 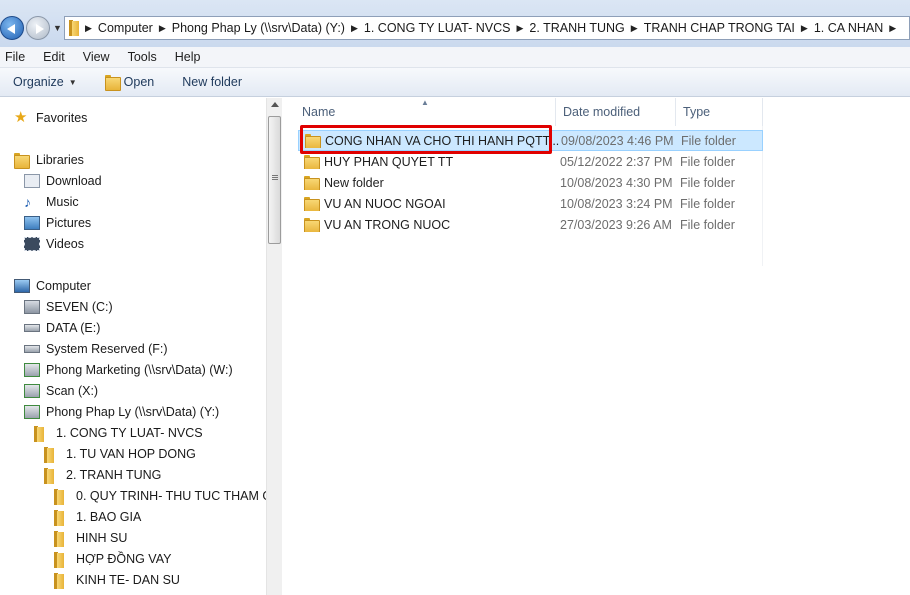 What do you see at coordinates (719, 112) in the screenshot?
I see `column-header-type: Type` at bounding box center [719, 112].